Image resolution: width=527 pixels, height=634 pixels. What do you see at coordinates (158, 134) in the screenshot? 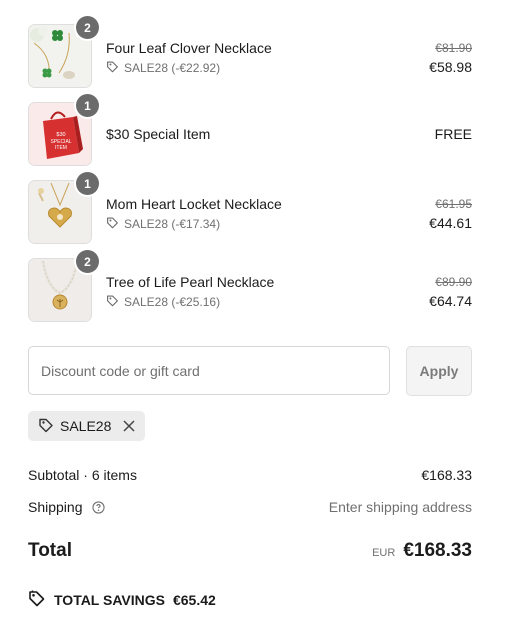
I see `item-name: $30 Special Item` at bounding box center [158, 134].